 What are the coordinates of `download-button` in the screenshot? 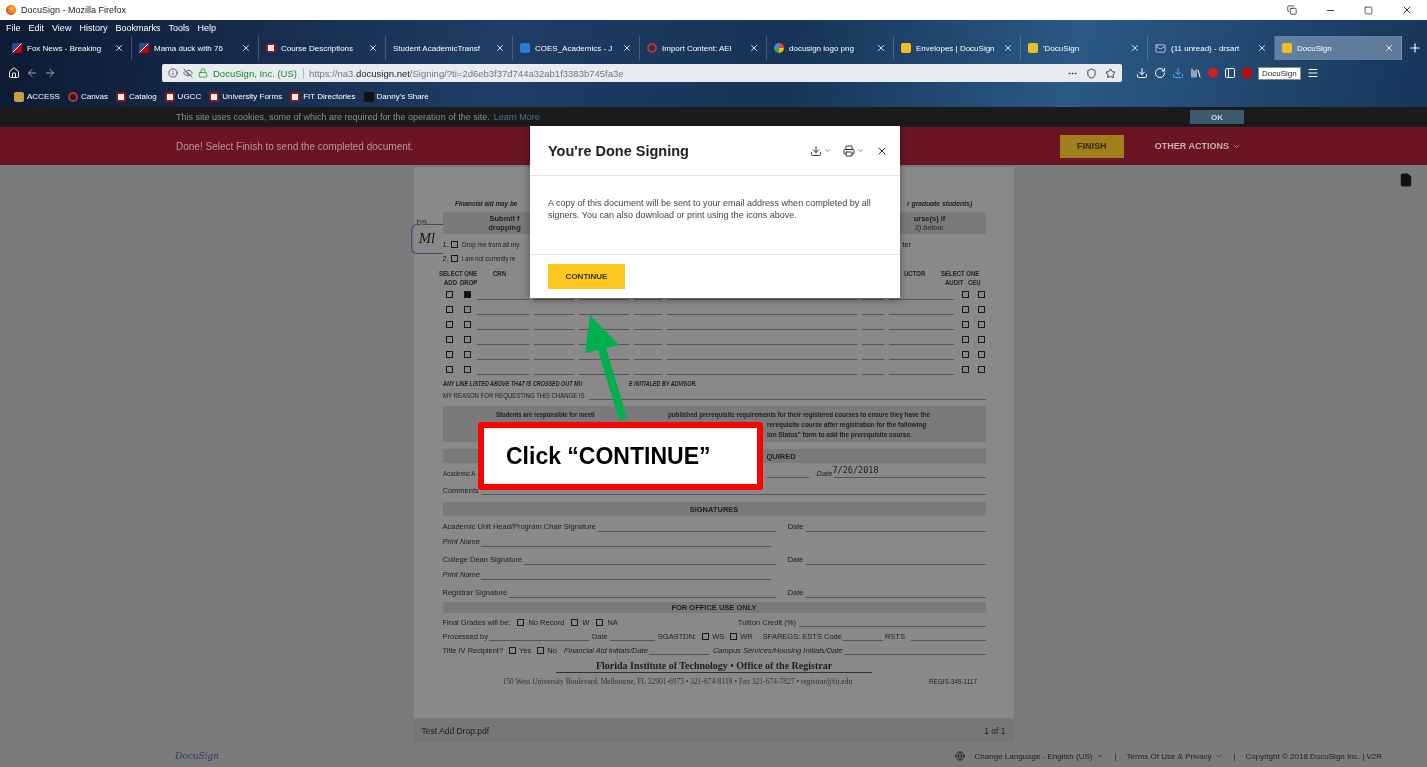 It's located at (820, 150).